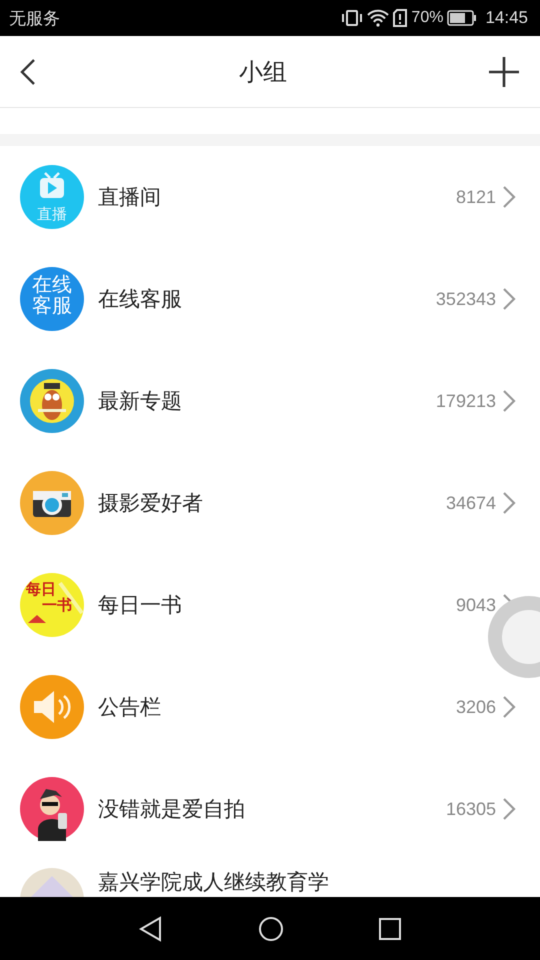  Describe the element at coordinates (130, 707) in the screenshot. I see `group-name: 公告栏` at that location.